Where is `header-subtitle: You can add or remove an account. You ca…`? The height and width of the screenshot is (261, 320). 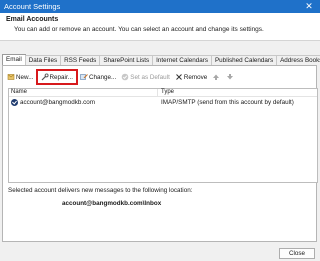
header-subtitle: You can add or remove an account. You ca… is located at coordinates (139, 29).